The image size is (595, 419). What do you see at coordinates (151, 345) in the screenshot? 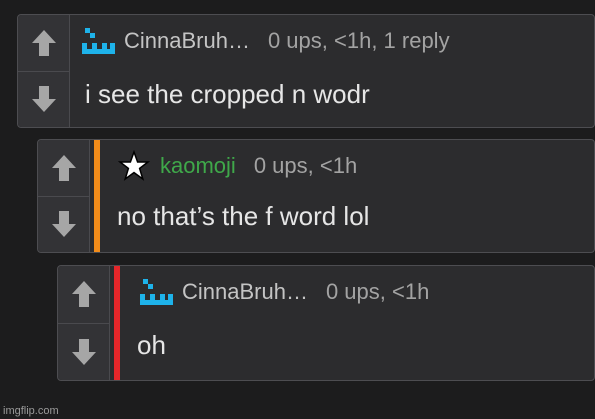
I see `comment-text: oh` at bounding box center [151, 345].